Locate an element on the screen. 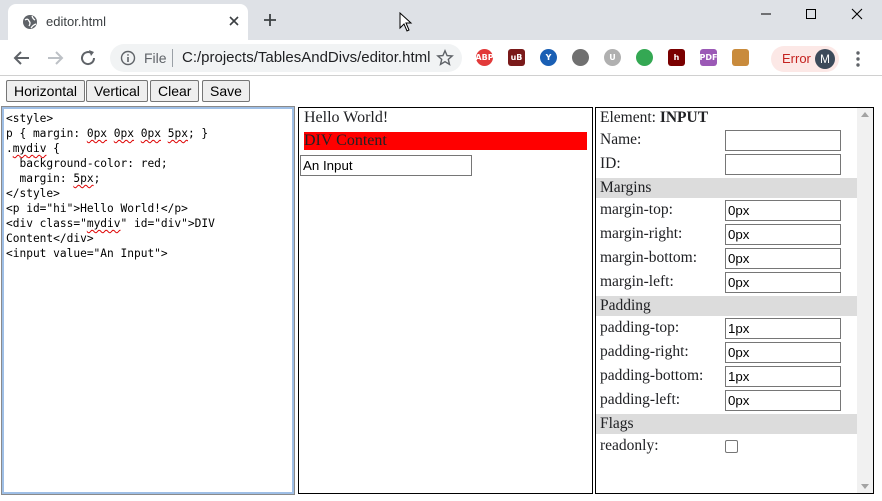 Image resolution: width=882 pixels, height=501 pixels. browser-title-bar: editor.html is located at coordinates (441, 20).